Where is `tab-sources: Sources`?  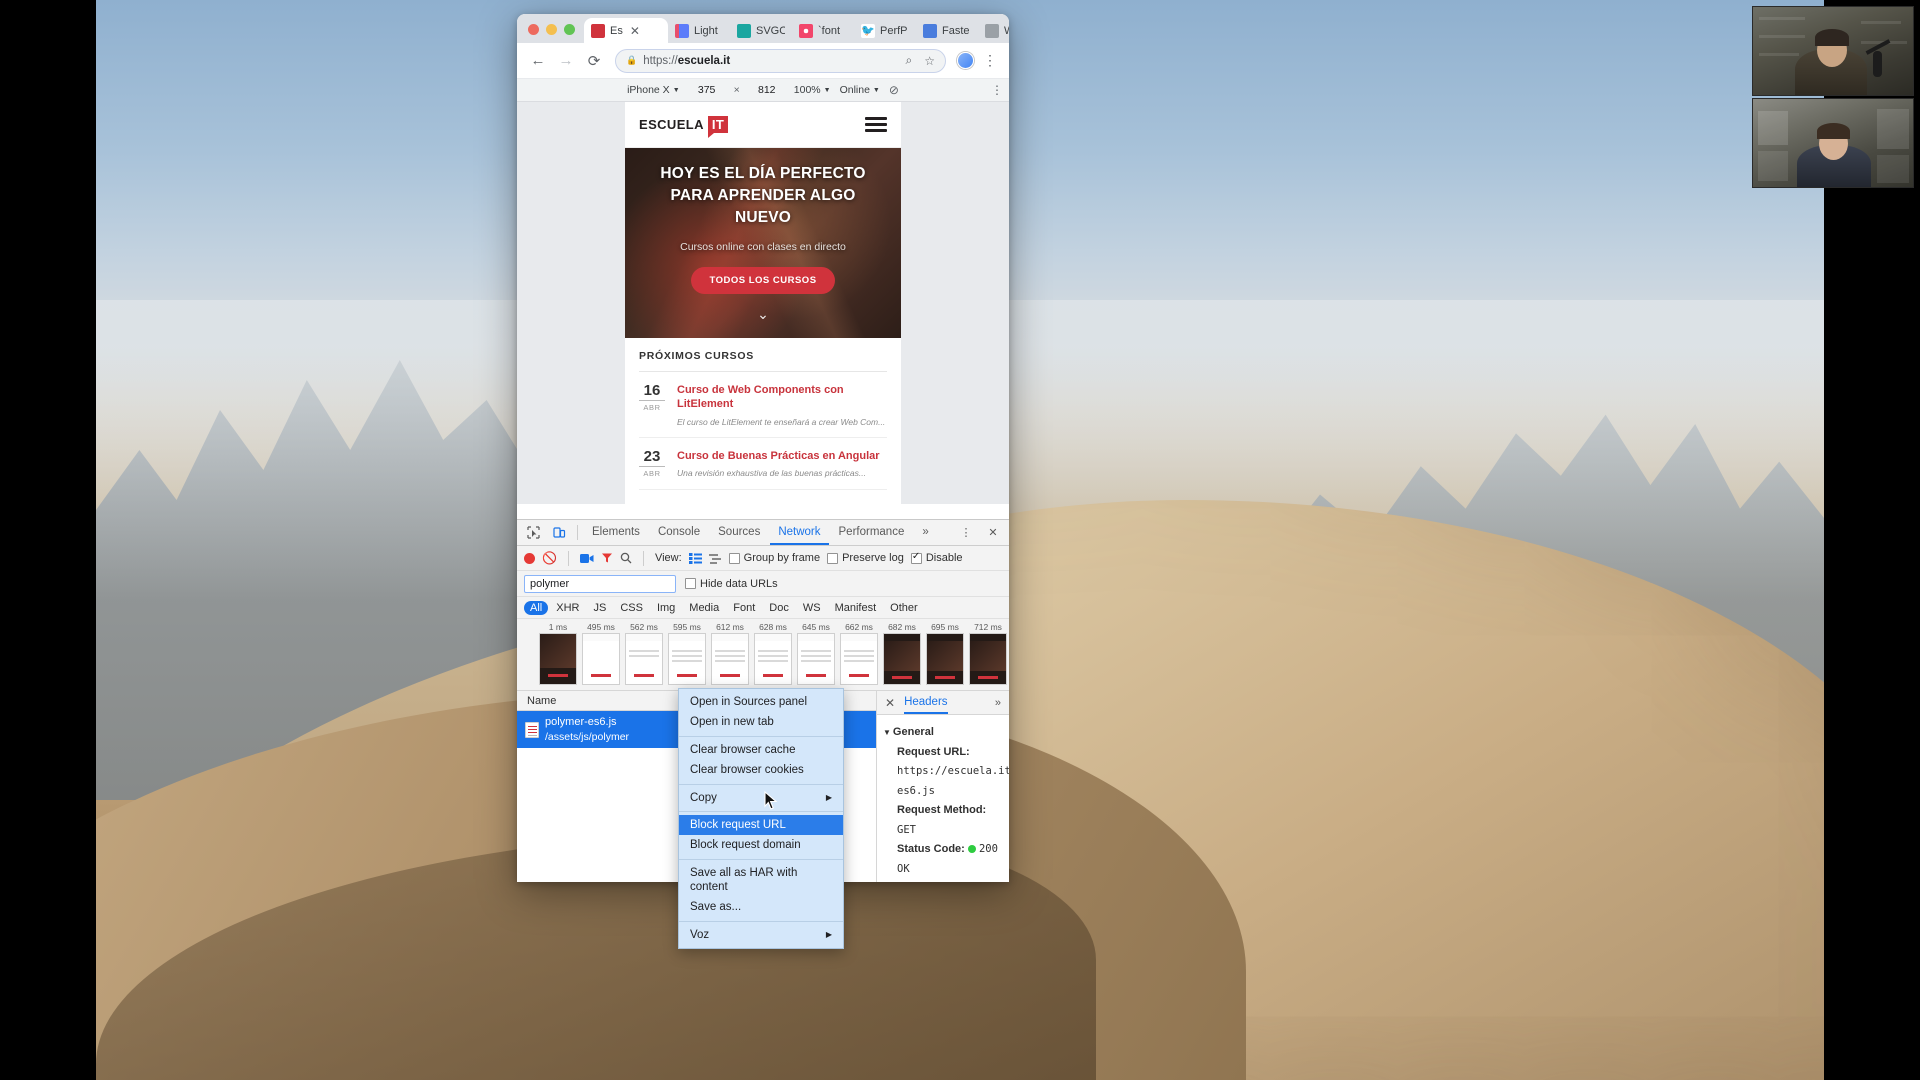 tab-sources: Sources is located at coordinates (739, 532).